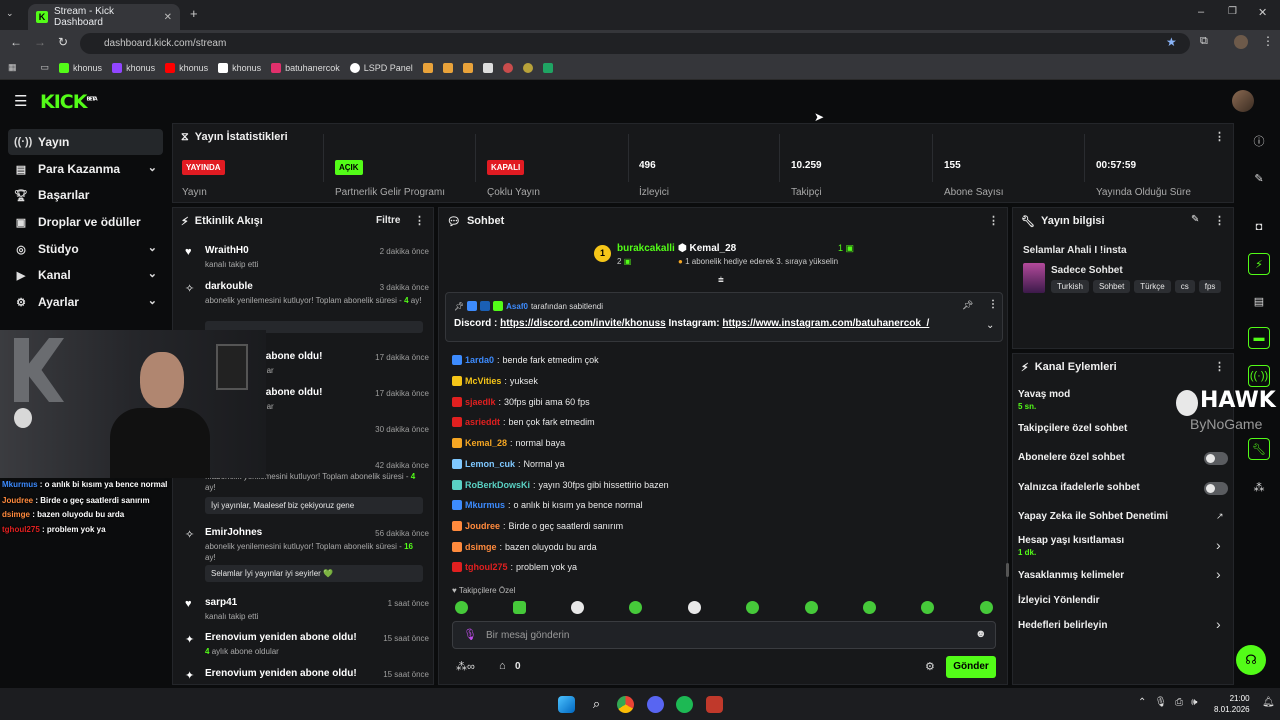 Image resolution: width=1280 pixels, height=720 pixels. Describe the element at coordinates (465, 666) in the screenshot. I see `community-infinity-icon: ⁂∞` at that location.